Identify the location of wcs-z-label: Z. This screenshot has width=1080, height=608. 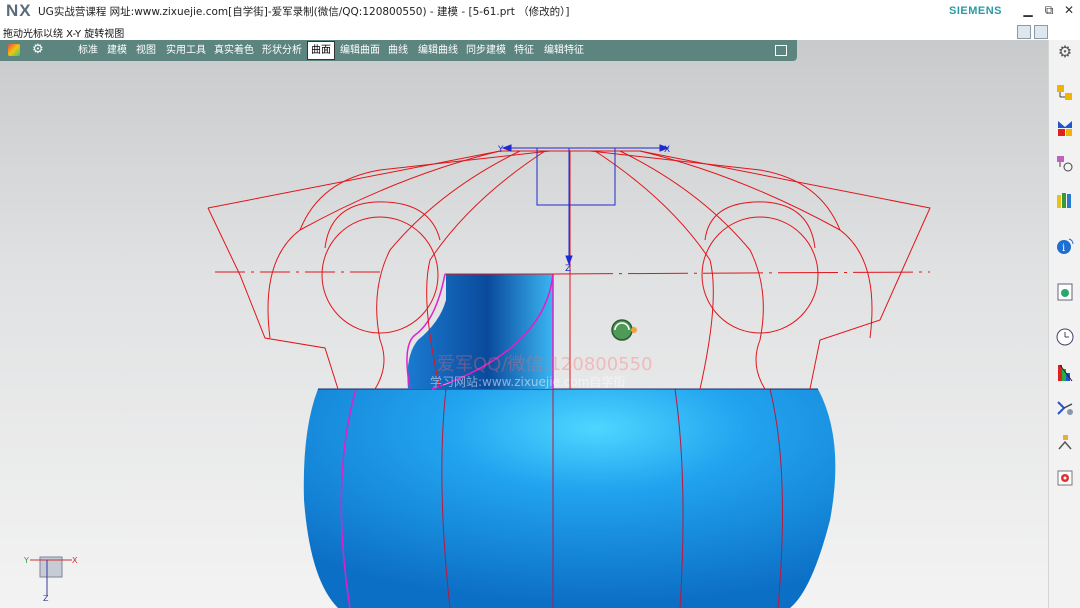
(568, 269).